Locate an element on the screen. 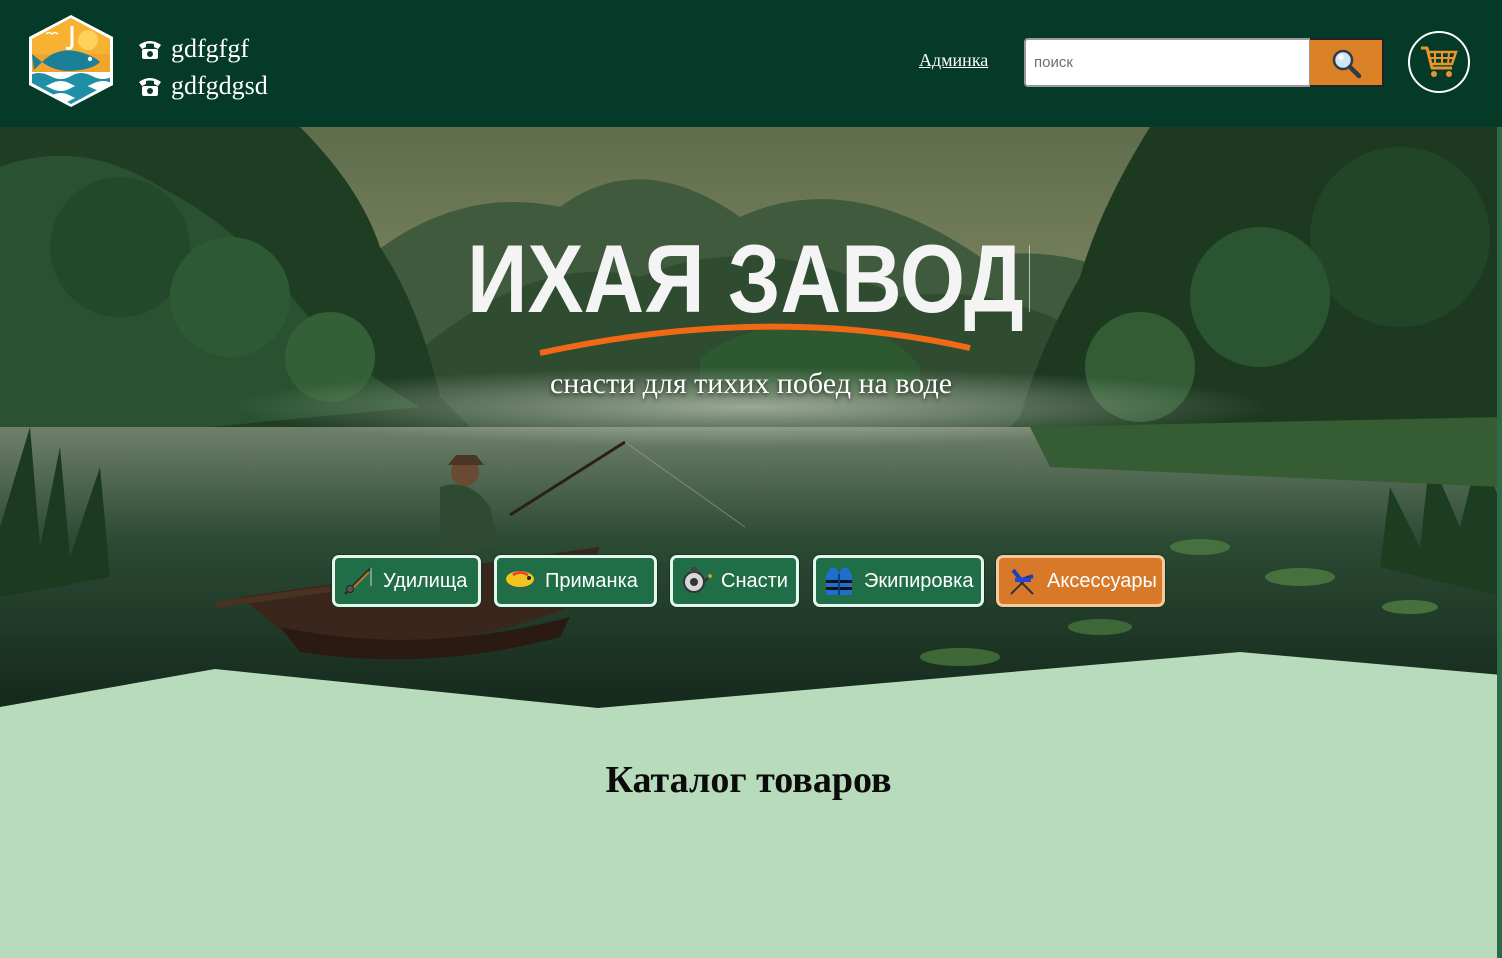 Image resolution: width=1502 pixels, height=958 pixels. search-button is located at coordinates (1347, 62).